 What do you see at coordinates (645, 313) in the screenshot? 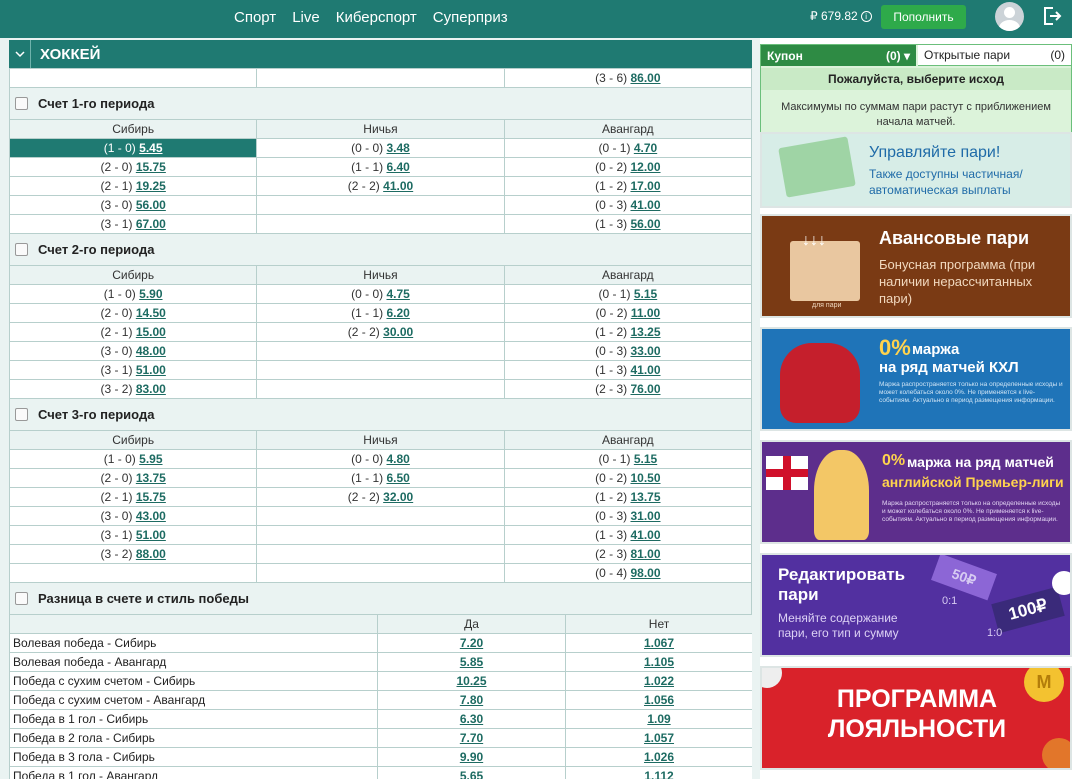
I see `odds-link: 11.00` at bounding box center [645, 313].